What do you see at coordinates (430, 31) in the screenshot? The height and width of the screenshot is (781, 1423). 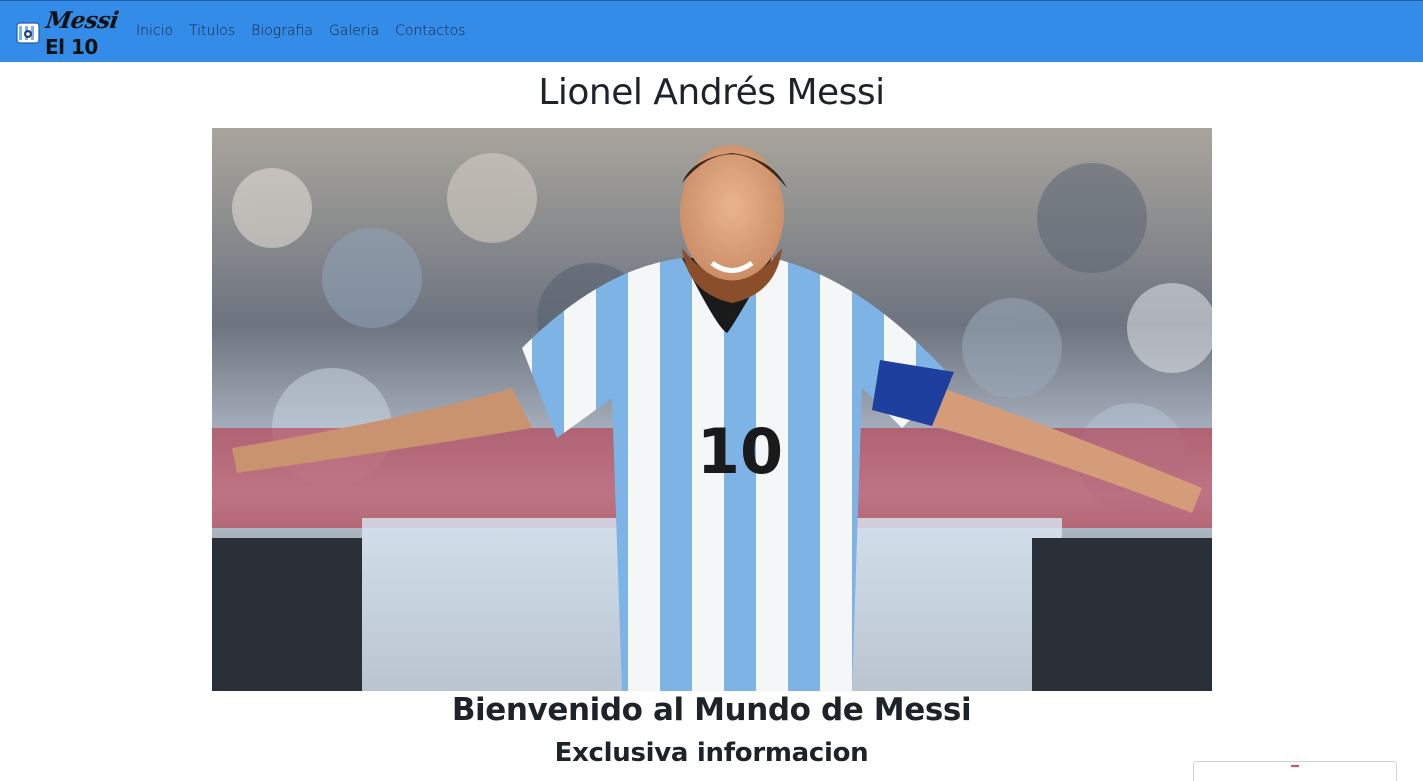 I see `nav-link-contactos: Contactos` at bounding box center [430, 31].